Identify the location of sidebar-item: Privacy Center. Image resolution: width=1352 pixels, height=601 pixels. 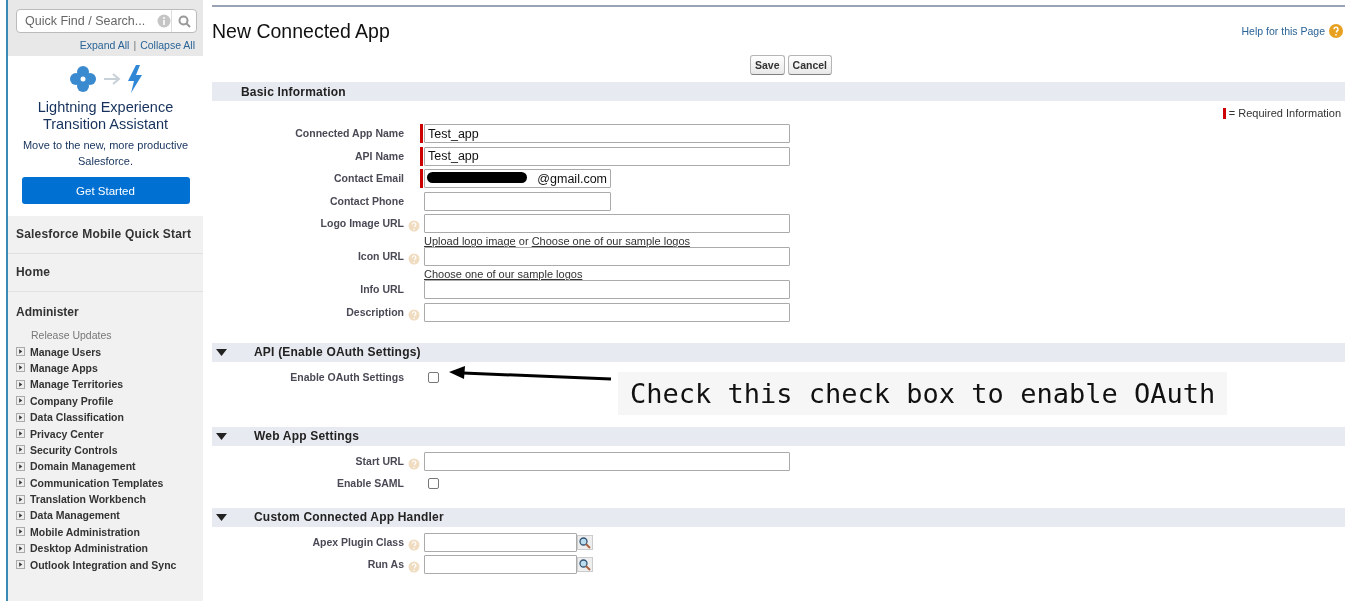
(67, 433).